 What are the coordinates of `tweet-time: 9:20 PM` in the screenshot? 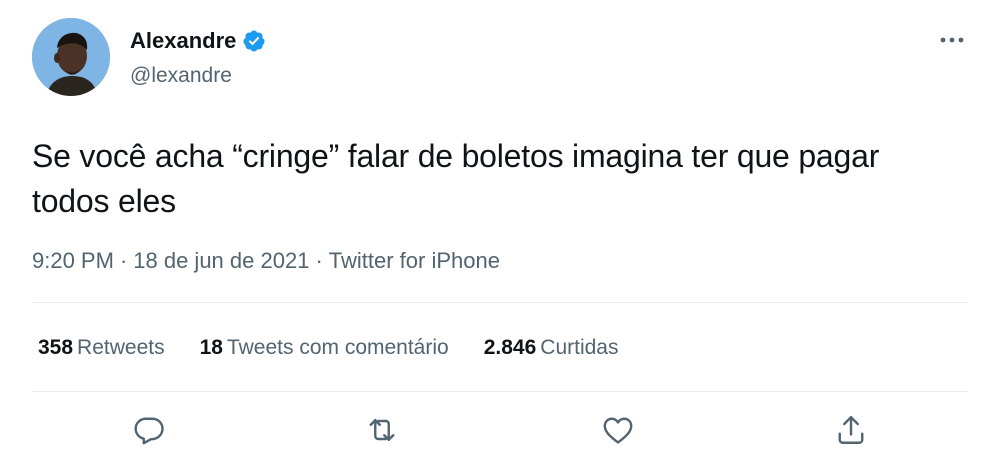 It's located at (73, 260).